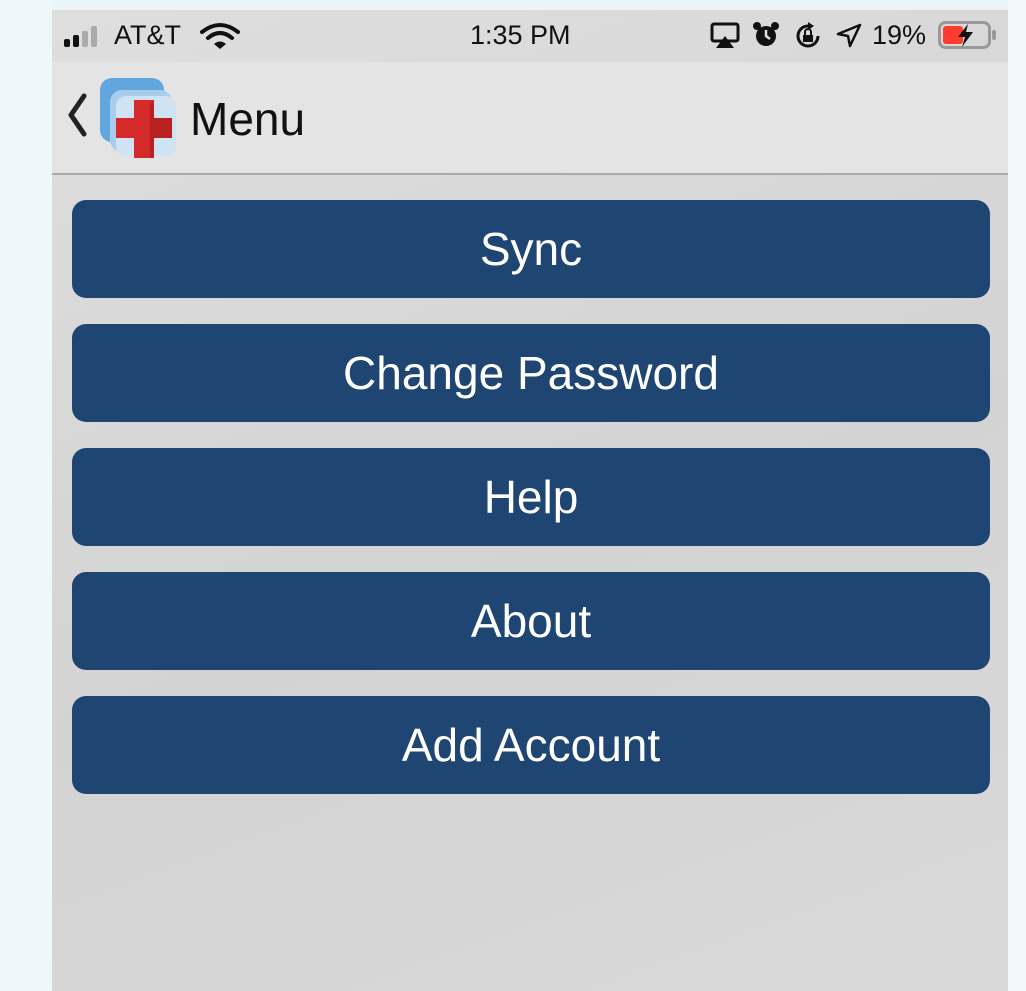 This screenshot has width=1026, height=991. What do you see at coordinates (77, 115) in the screenshot?
I see `chevron-left-icon` at bounding box center [77, 115].